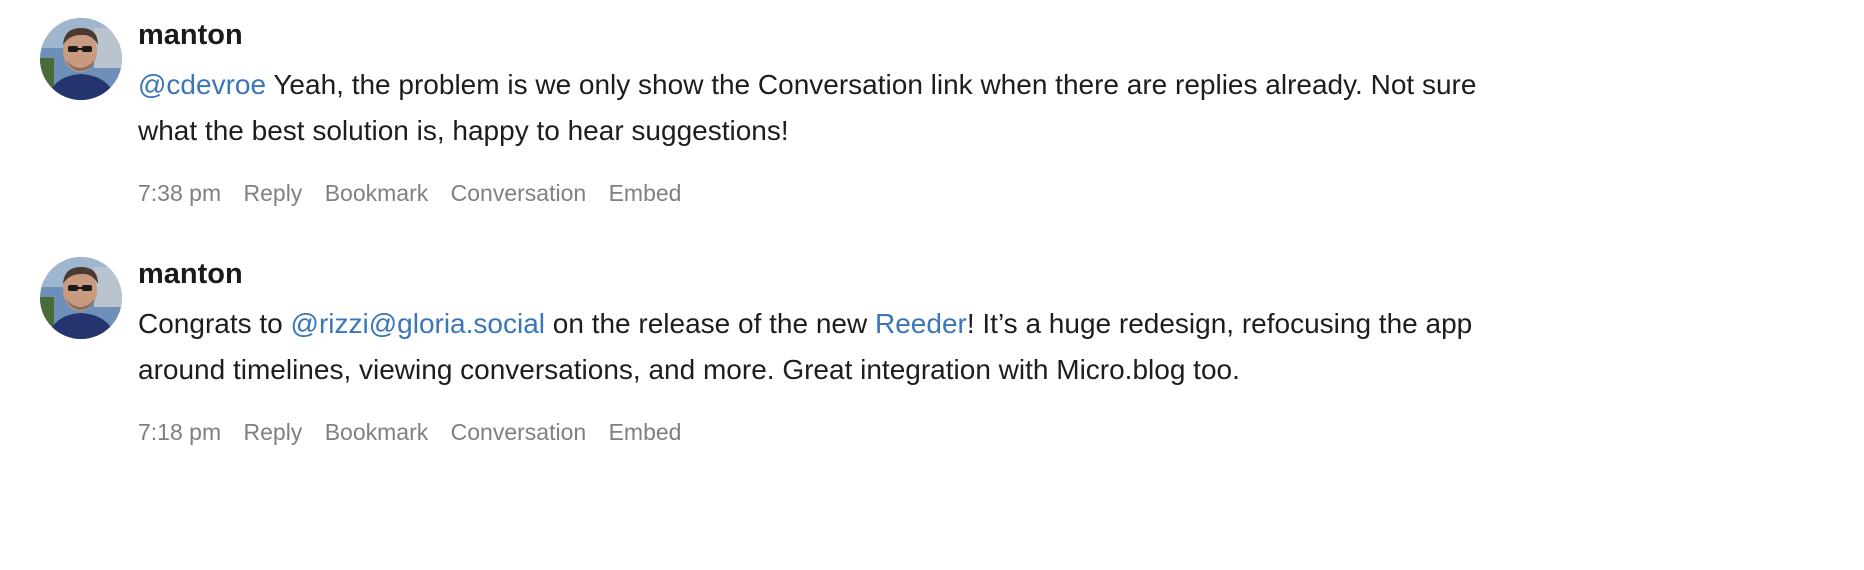  What do you see at coordinates (710, 323) in the screenshot?
I see `post-text: on the release of the new` at bounding box center [710, 323].